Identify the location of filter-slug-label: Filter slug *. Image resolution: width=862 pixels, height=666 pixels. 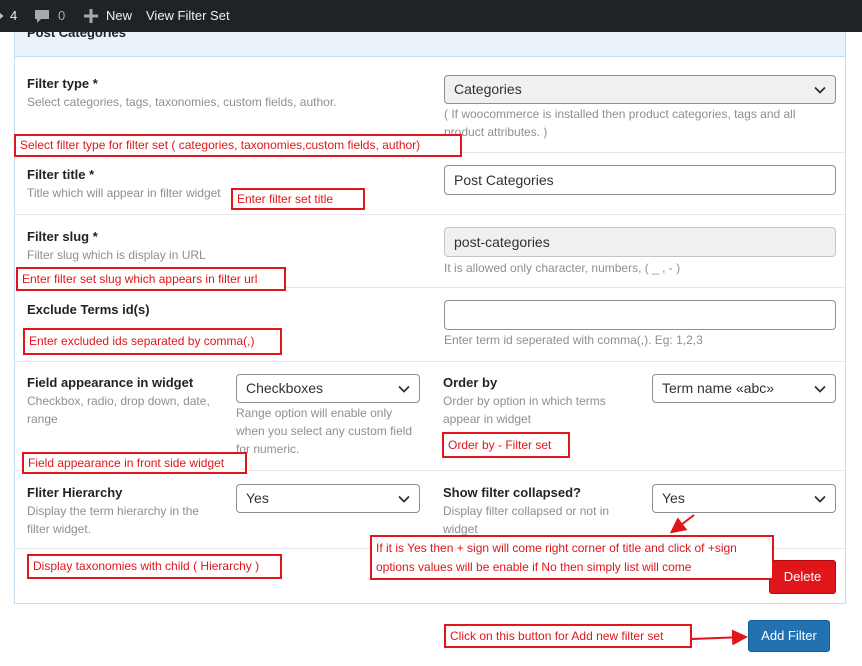
(62, 236).